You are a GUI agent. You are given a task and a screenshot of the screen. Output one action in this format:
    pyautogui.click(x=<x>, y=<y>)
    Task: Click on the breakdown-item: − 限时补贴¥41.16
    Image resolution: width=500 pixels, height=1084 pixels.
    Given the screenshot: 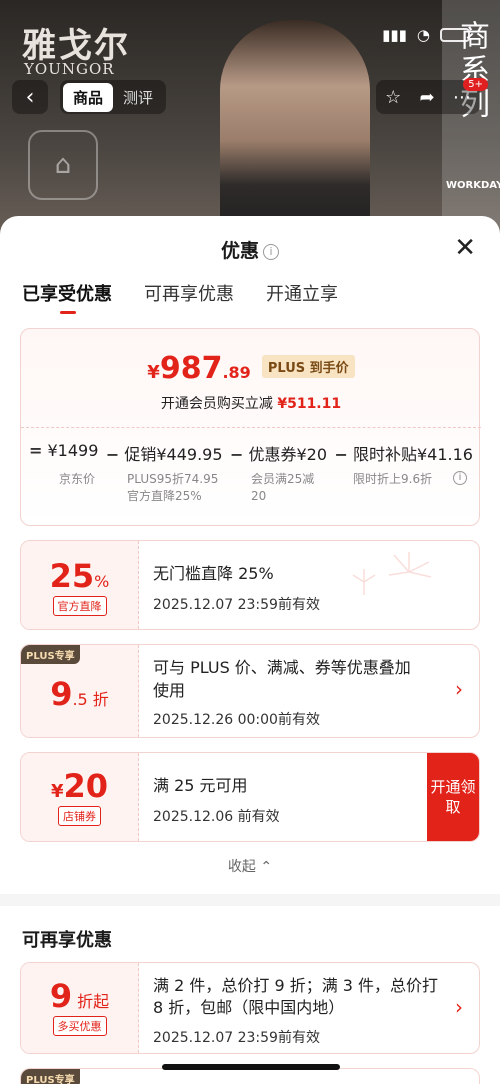 What is the action you would take?
    pyautogui.click(x=403, y=453)
    